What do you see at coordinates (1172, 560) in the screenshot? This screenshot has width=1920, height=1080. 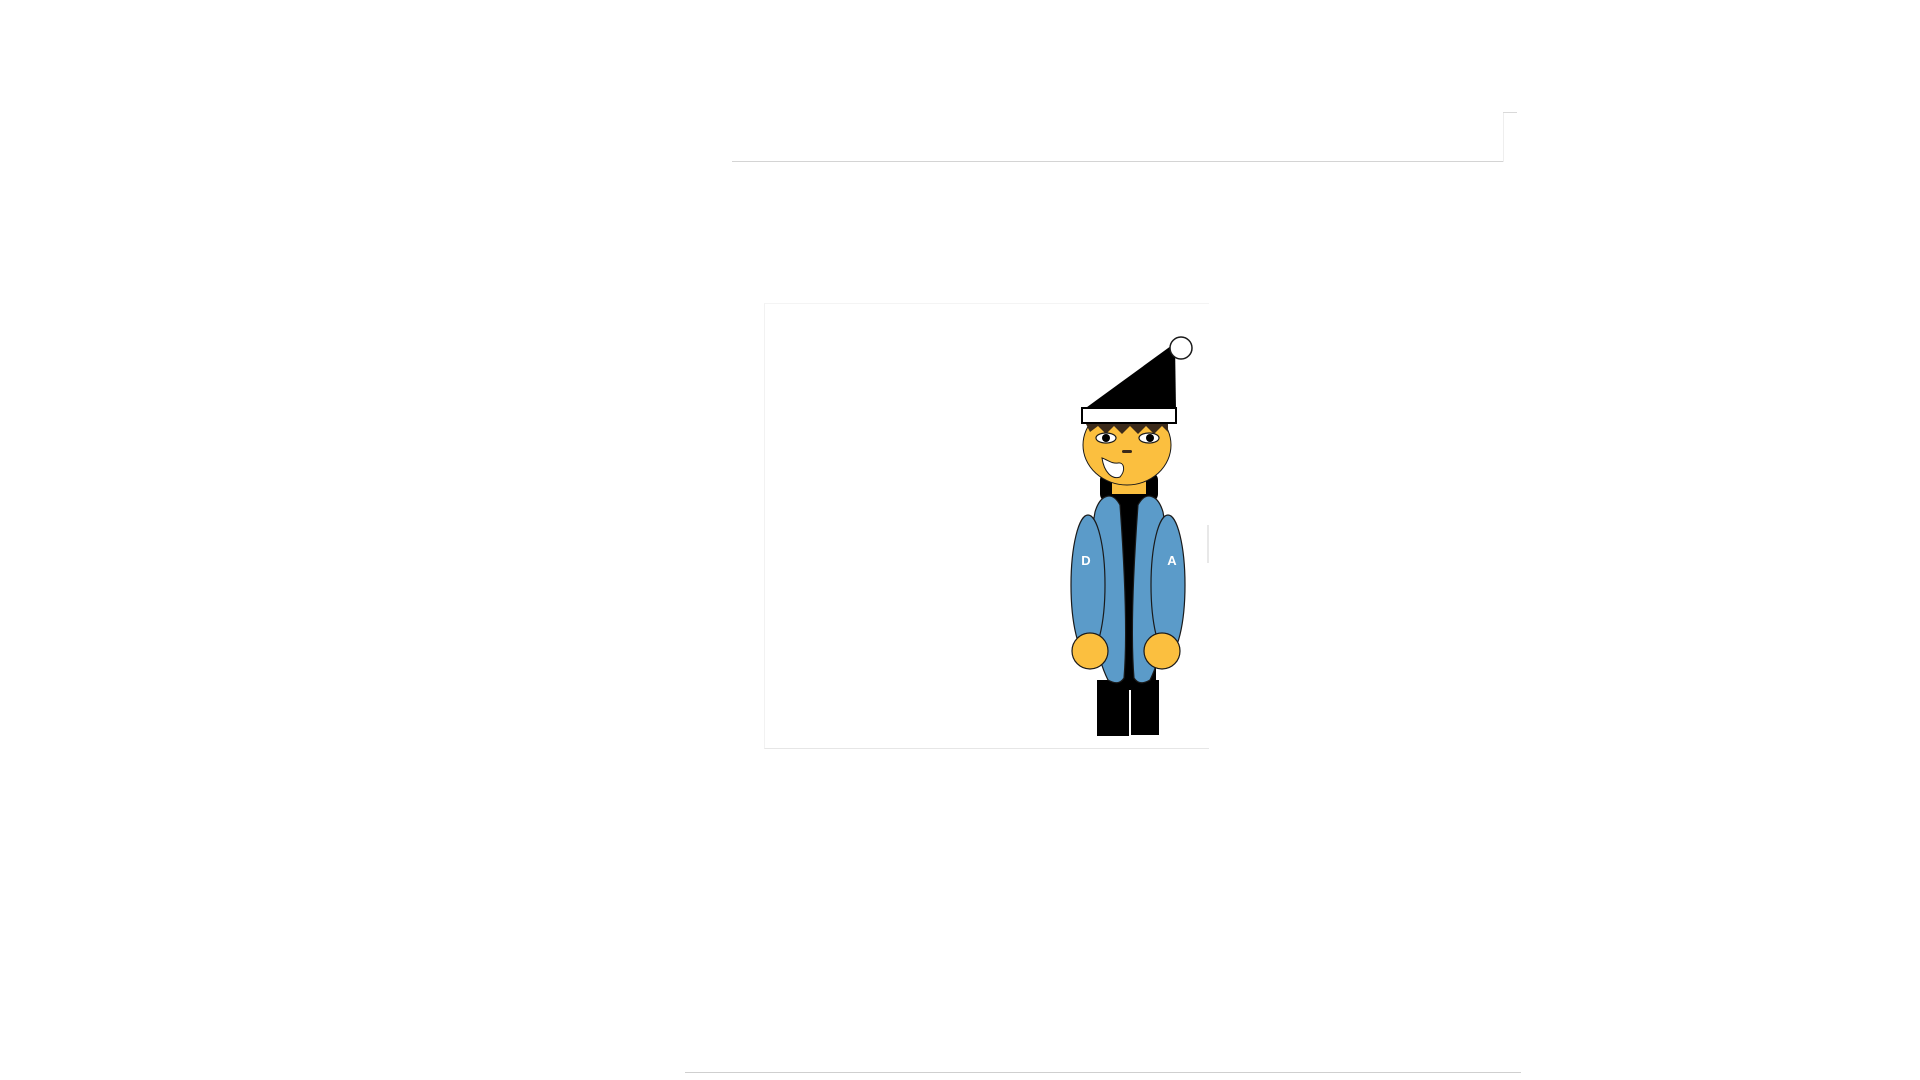 I see `right-sleeve-letter: A` at bounding box center [1172, 560].